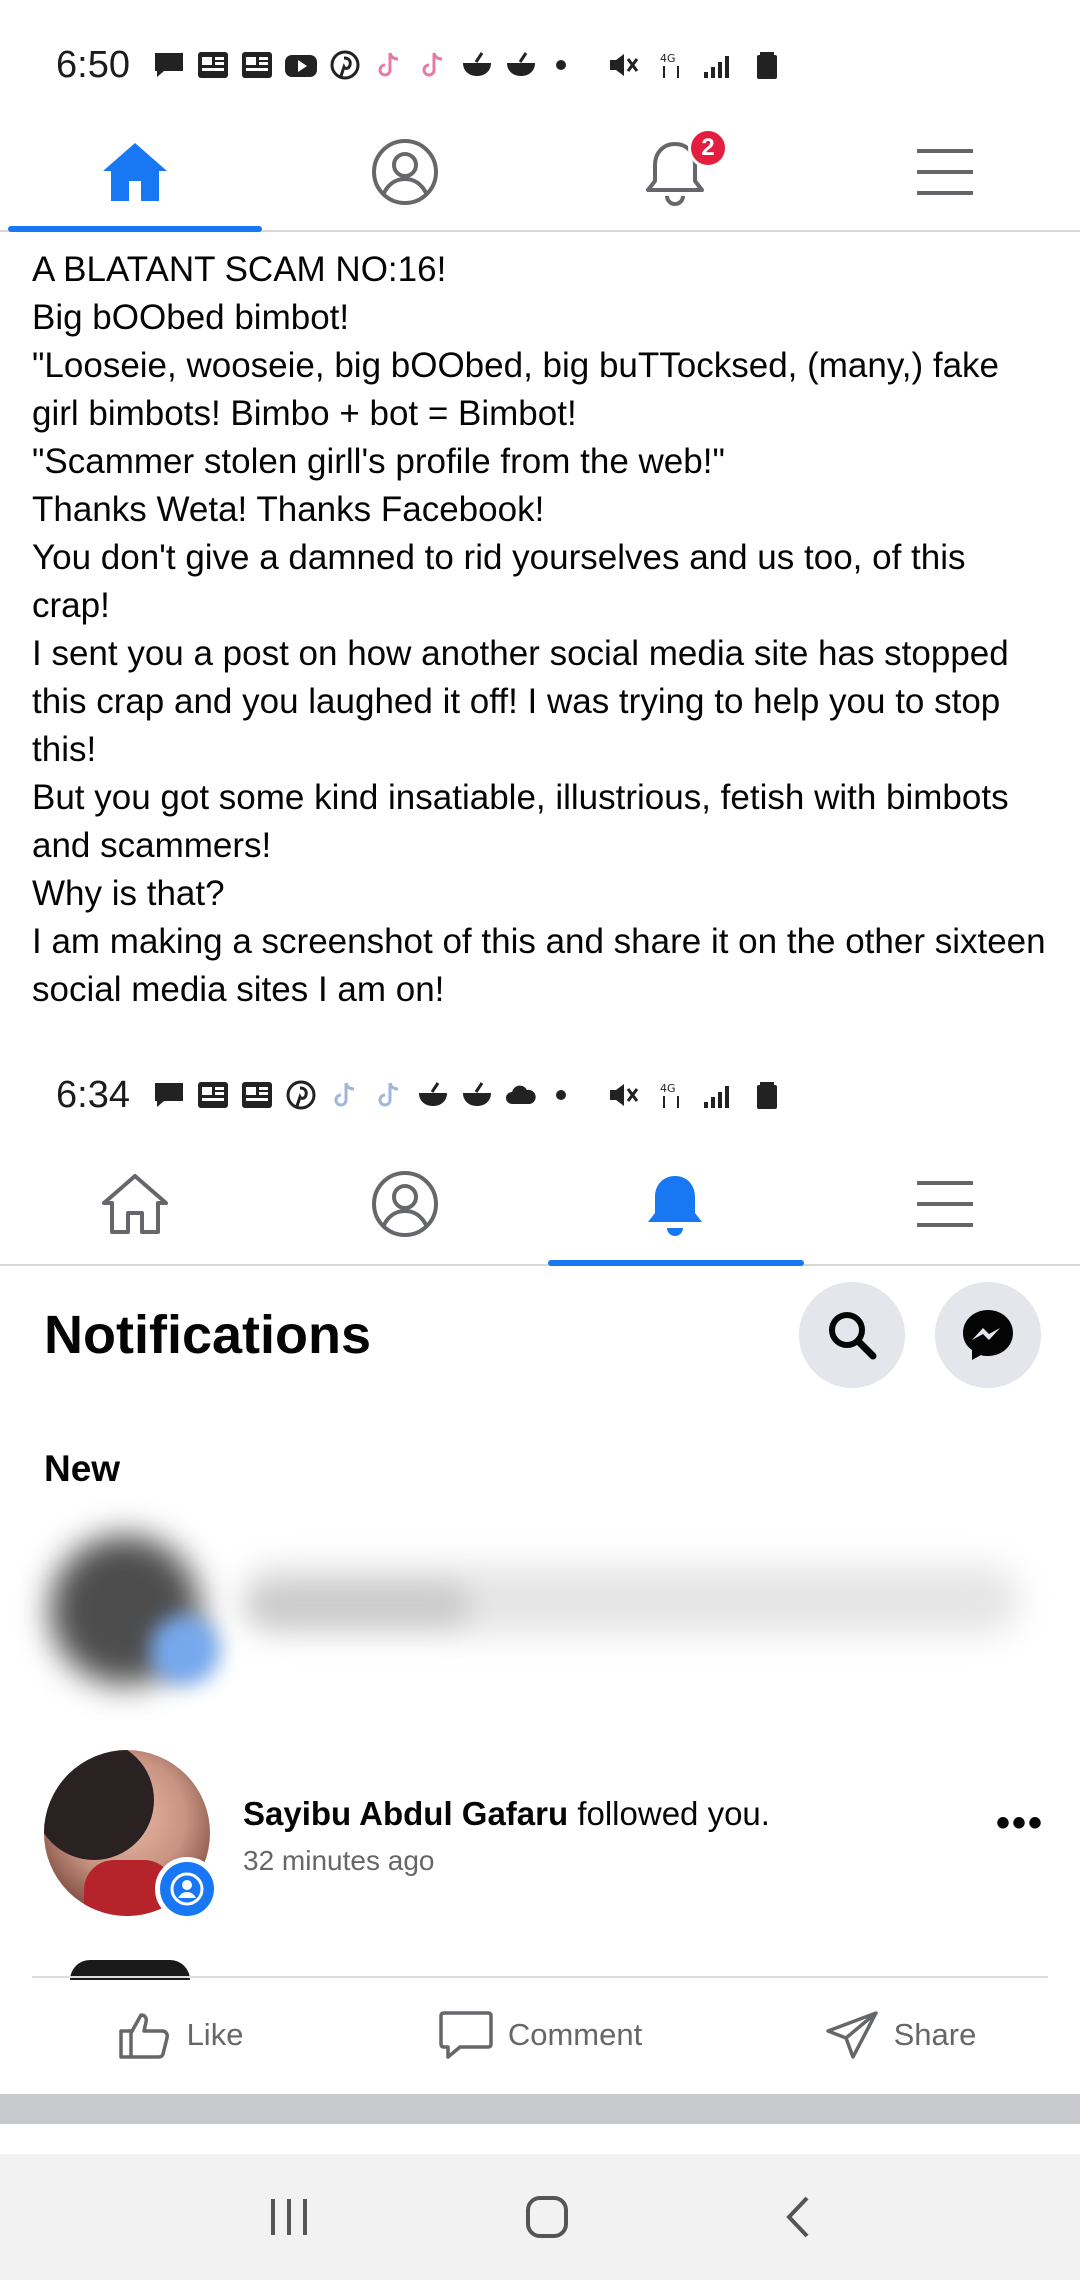 This screenshot has width=1080, height=2280. Describe the element at coordinates (716, 1097) in the screenshot. I see `signal-icon` at that location.